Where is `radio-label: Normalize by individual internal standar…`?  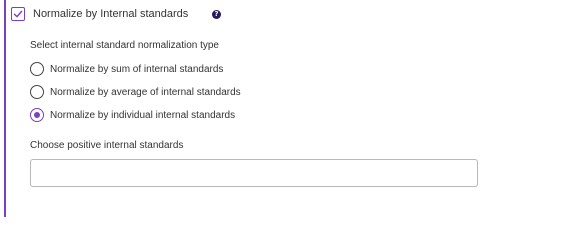
radio-label: Normalize by individual internal standar… is located at coordinates (143, 115).